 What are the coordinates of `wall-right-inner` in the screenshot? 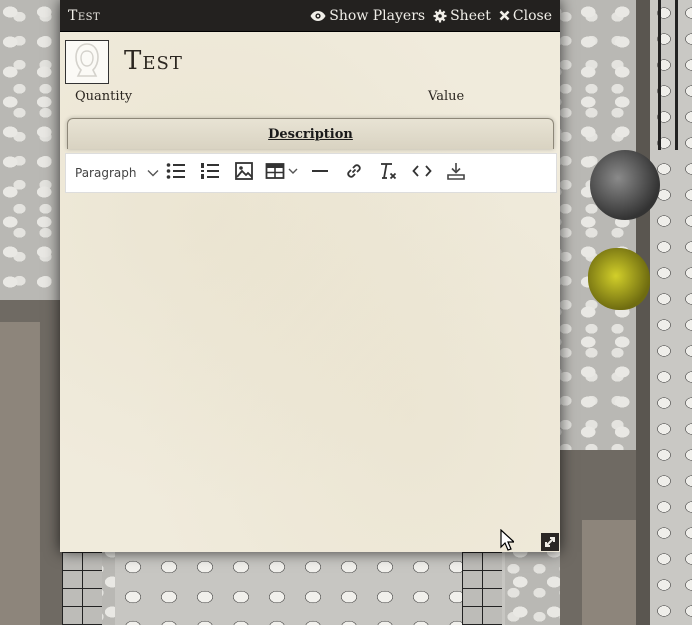 It's located at (609, 572).